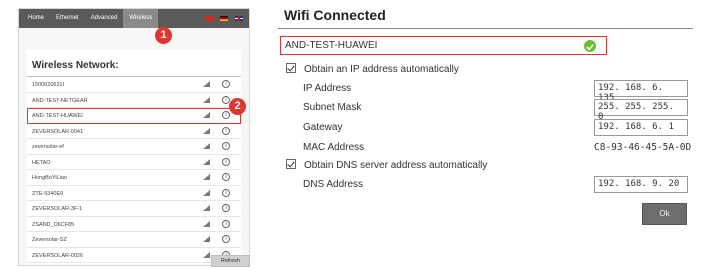 The height and width of the screenshot is (269, 716). I want to click on network-ssid: AND-TEST-NETGEAR, so click(60, 100).